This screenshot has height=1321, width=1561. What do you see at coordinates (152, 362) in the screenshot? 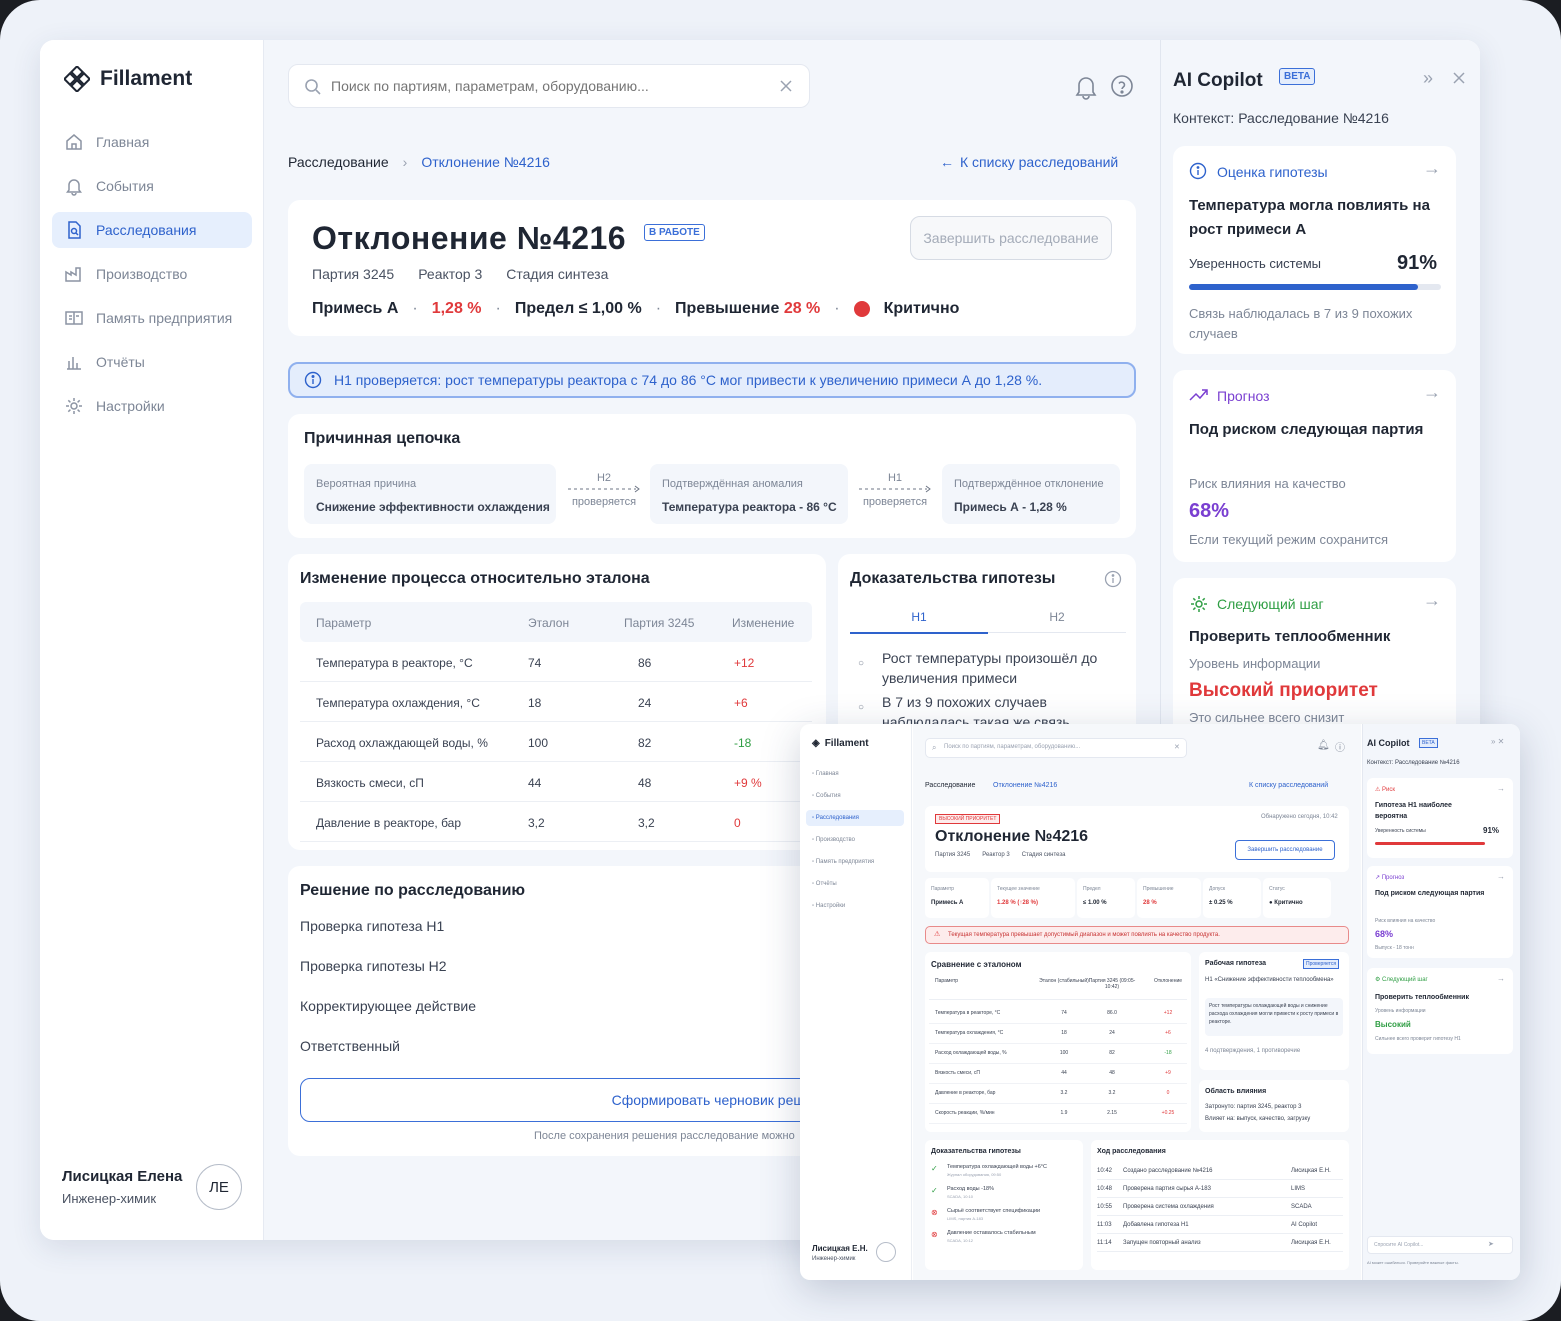
I see `sidebar-item-reports: Отчёты` at bounding box center [152, 362].